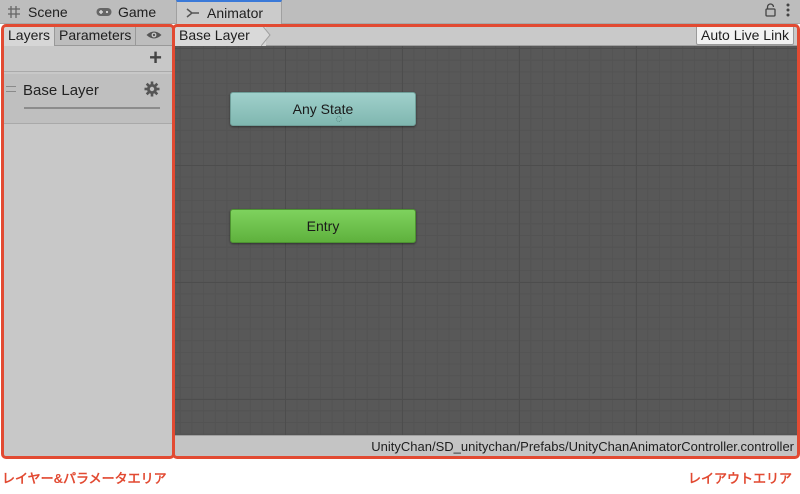 The image size is (800, 494). I want to click on window-tools, so click(777, 11).